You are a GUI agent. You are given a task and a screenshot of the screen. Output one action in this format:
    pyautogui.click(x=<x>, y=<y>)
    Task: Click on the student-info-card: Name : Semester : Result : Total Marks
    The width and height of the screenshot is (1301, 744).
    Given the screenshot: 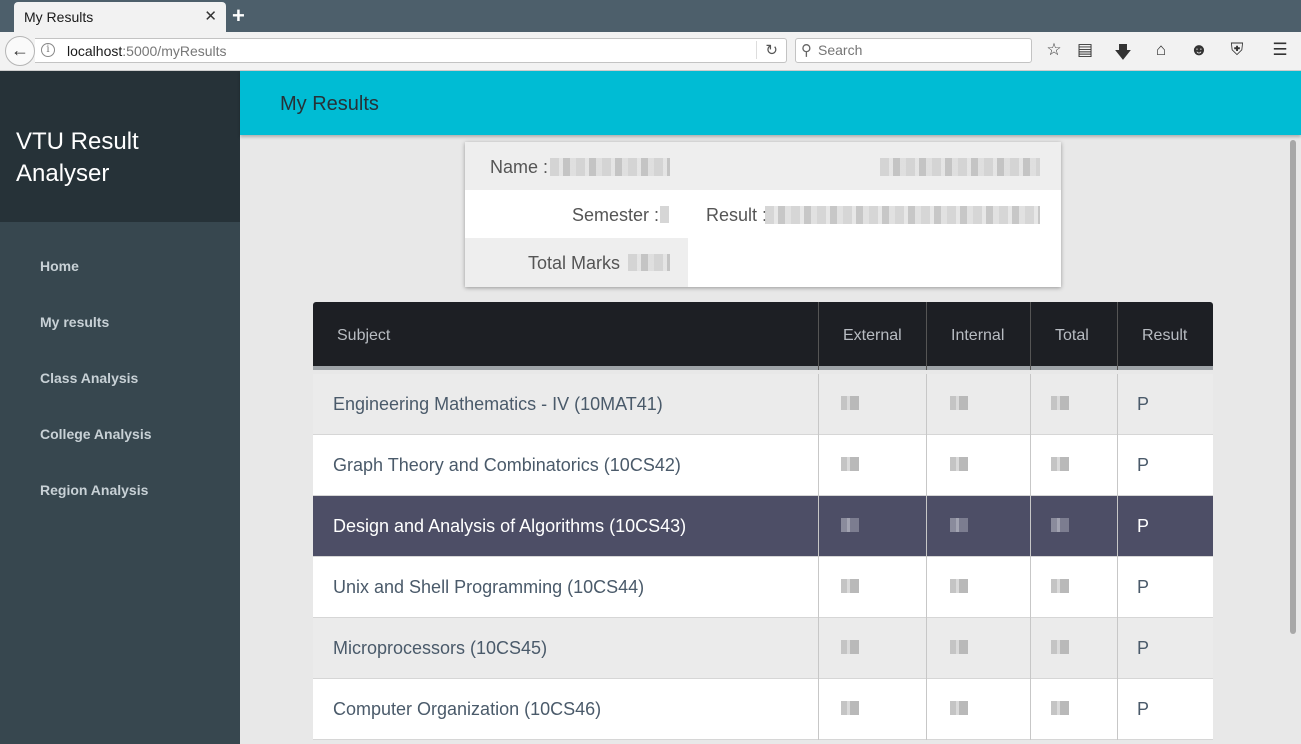 What is the action you would take?
    pyautogui.click(x=763, y=214)
    